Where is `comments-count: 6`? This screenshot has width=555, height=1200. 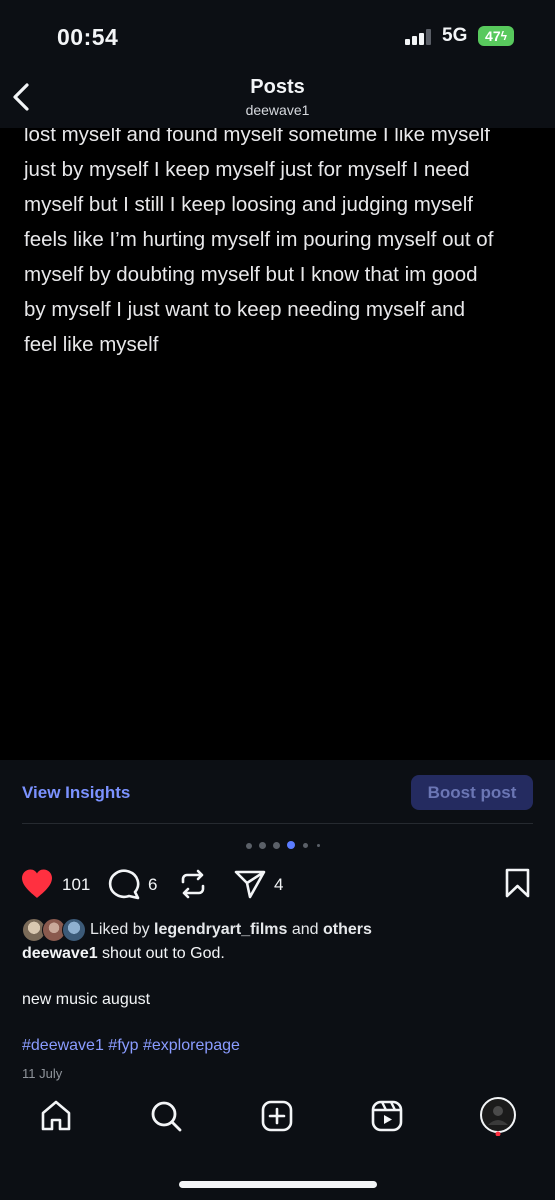 comments-count: 6 is located at coordinates (152, 885).